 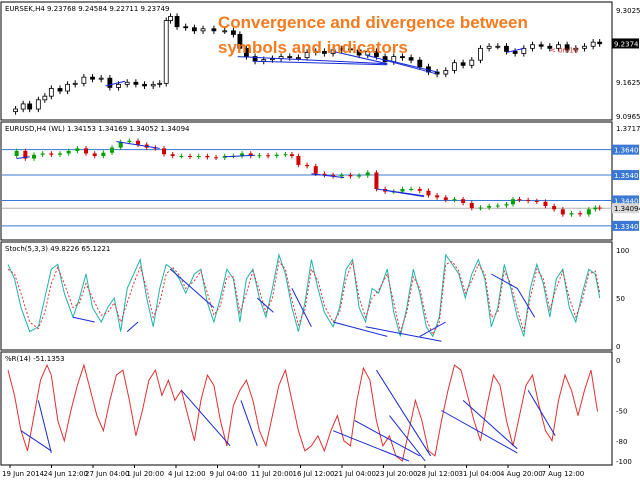 I want to click on time-label: 9 Jul 04:00, so click(x=229, y=474).